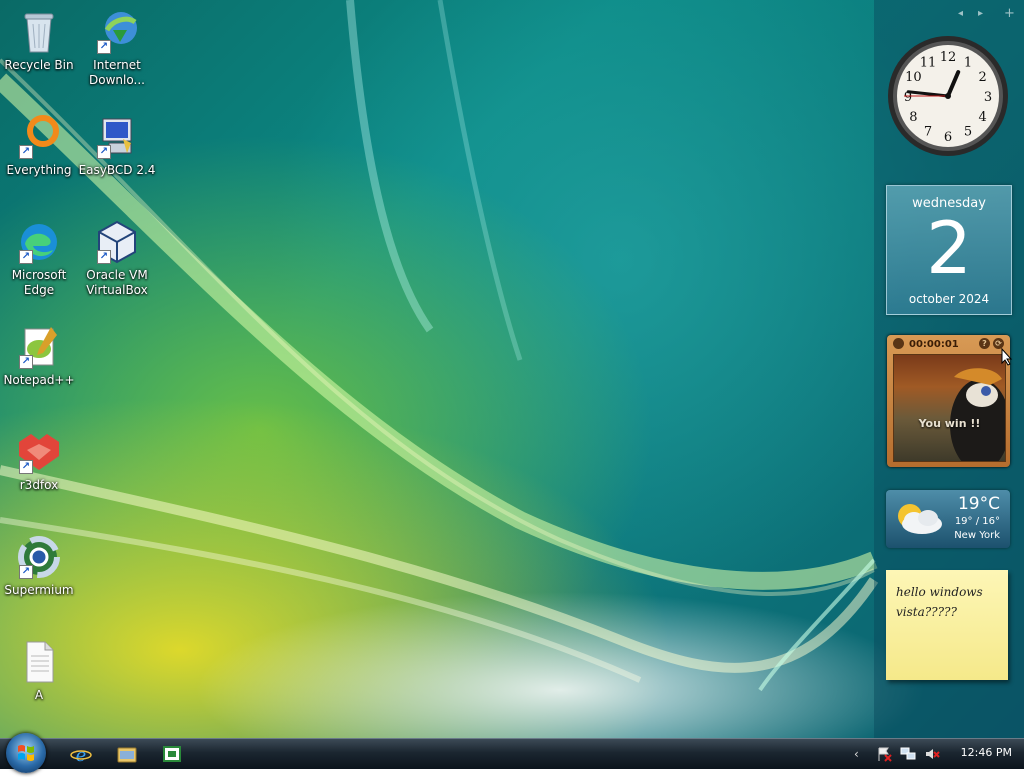 Image resolution: width=1024 pixels, height=777 pixels. I want to click on sidebar-controls: ◂ ▸ +, so click(985, 14).